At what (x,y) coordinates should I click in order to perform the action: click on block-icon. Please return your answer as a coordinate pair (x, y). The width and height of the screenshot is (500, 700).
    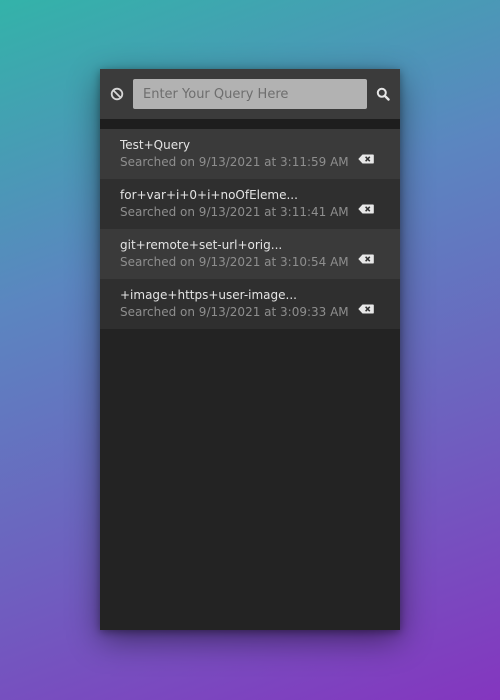
    Looking at the image, I should click on (117, 93).